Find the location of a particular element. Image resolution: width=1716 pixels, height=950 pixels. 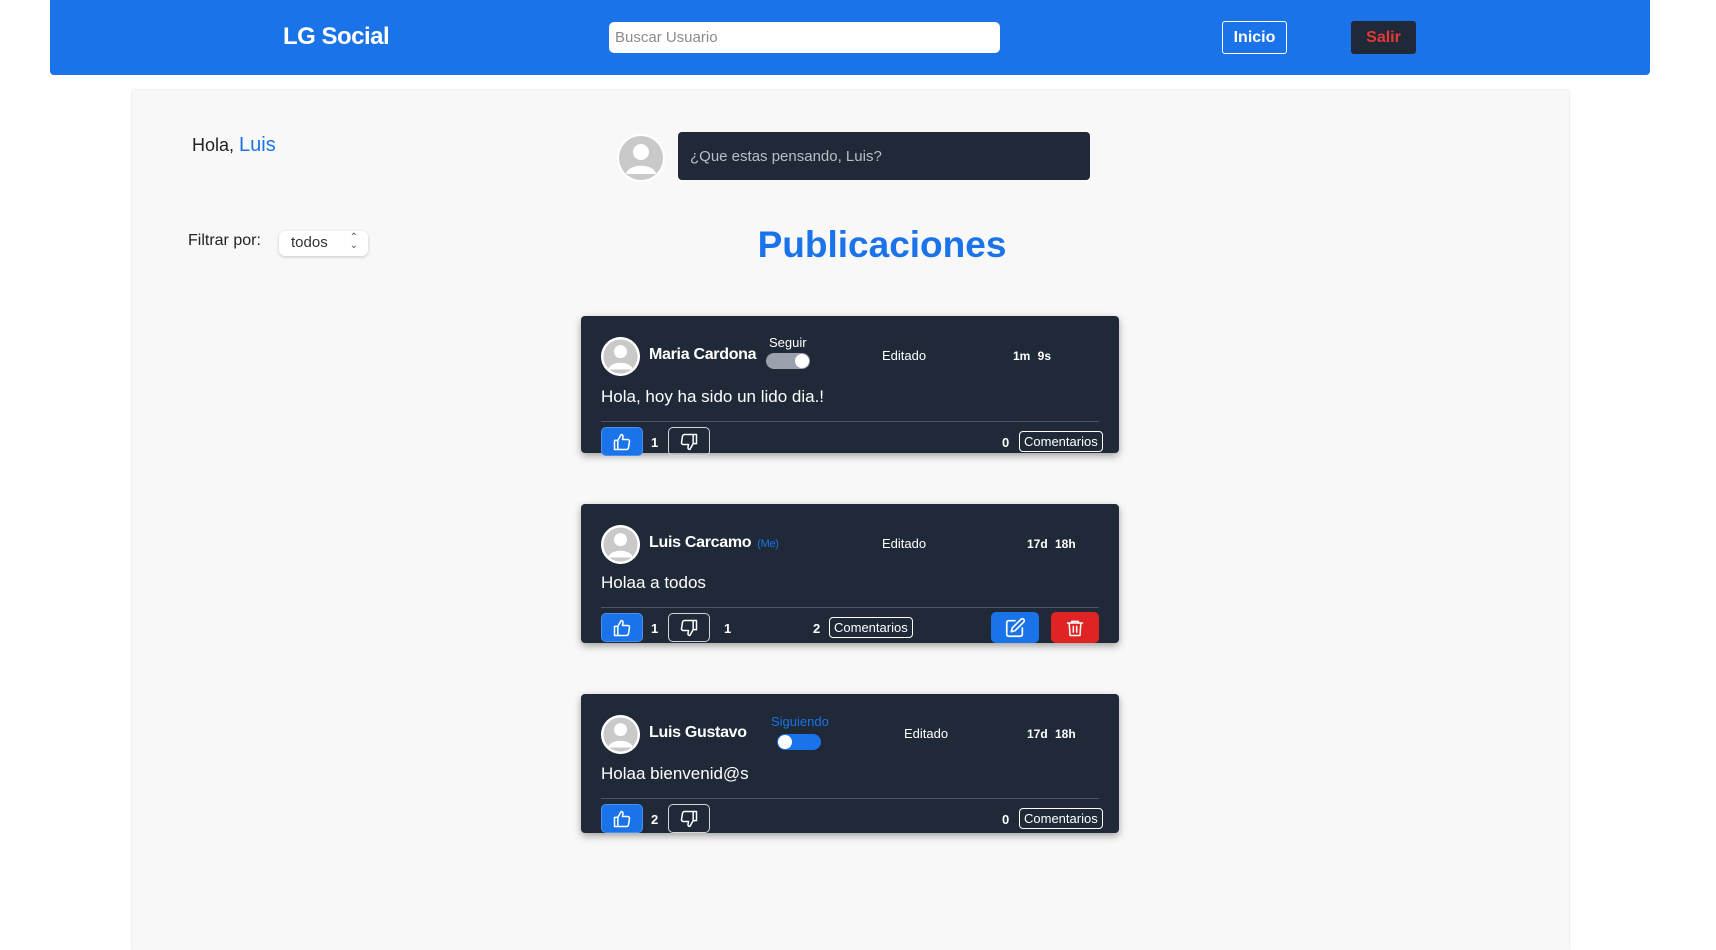

trash-icon is located at coordinates (1075, 628).